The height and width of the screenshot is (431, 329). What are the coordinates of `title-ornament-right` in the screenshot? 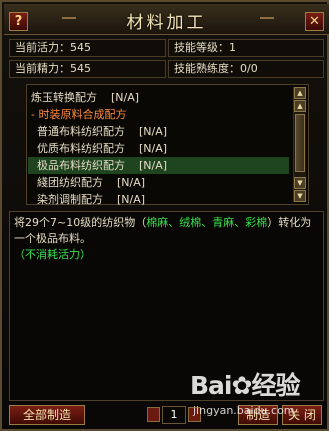 It's located at (267, 18).